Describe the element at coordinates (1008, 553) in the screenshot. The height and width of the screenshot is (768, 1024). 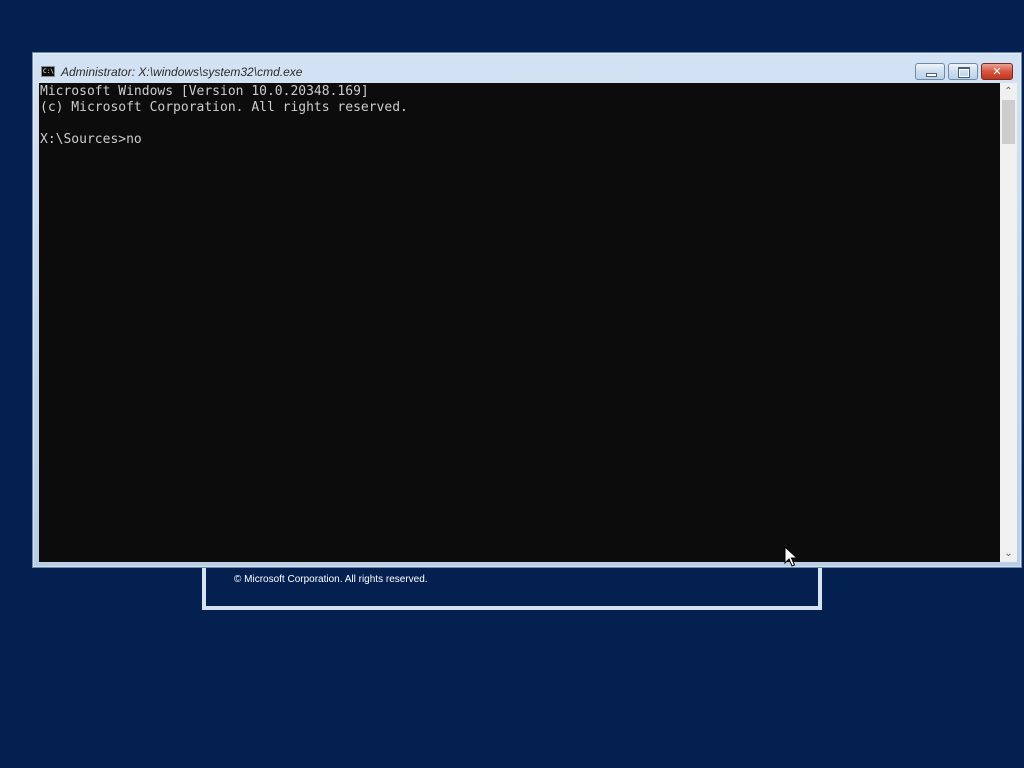
I see `scroll-down-arrow-icon: ⌄` at that location.